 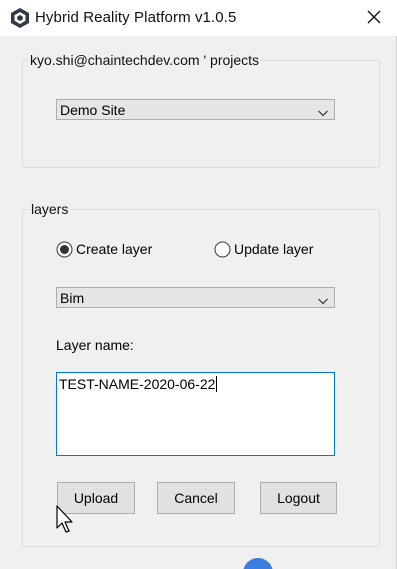 I want to click on close-button, so click(x=374, y=18).